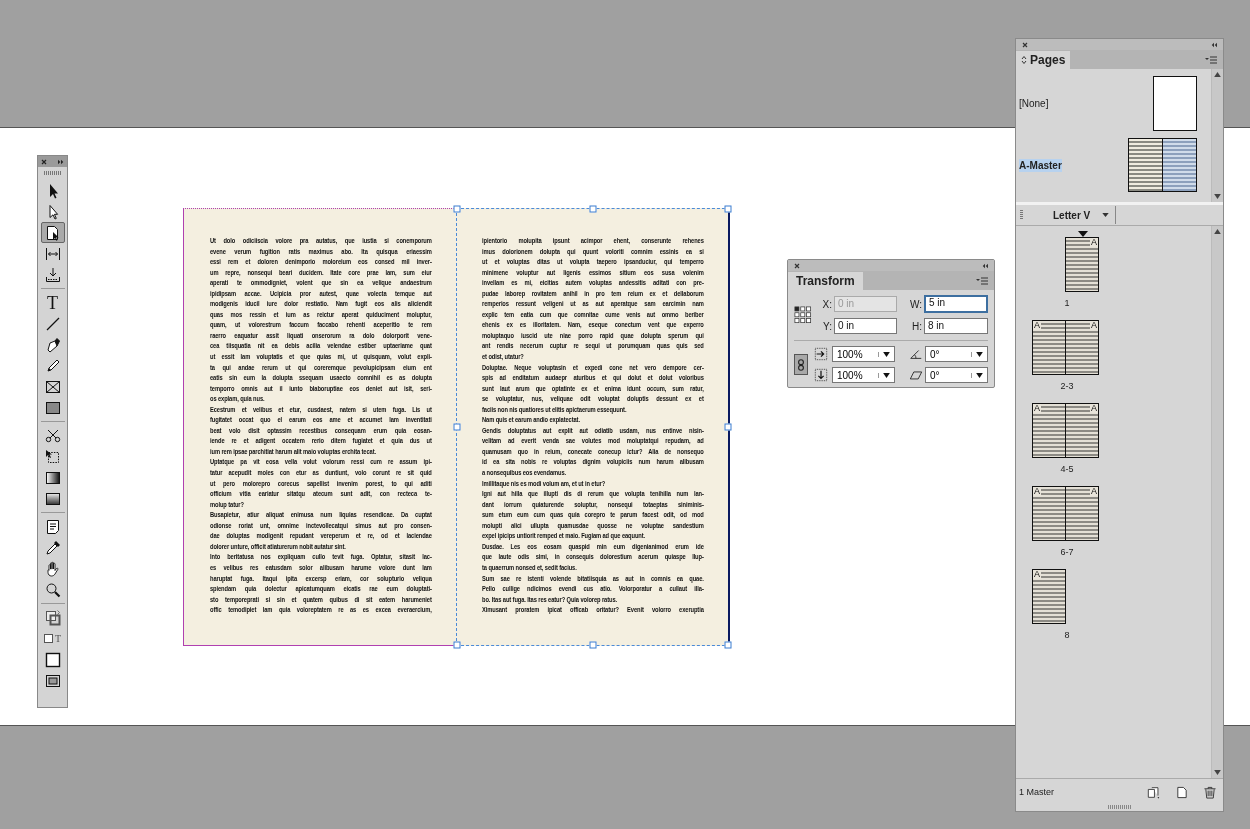 This screenshot has height=829, width=1250. Describe the element at coordinates (803, 314) in the screenshot. I see `reference-point-icon` at that location.